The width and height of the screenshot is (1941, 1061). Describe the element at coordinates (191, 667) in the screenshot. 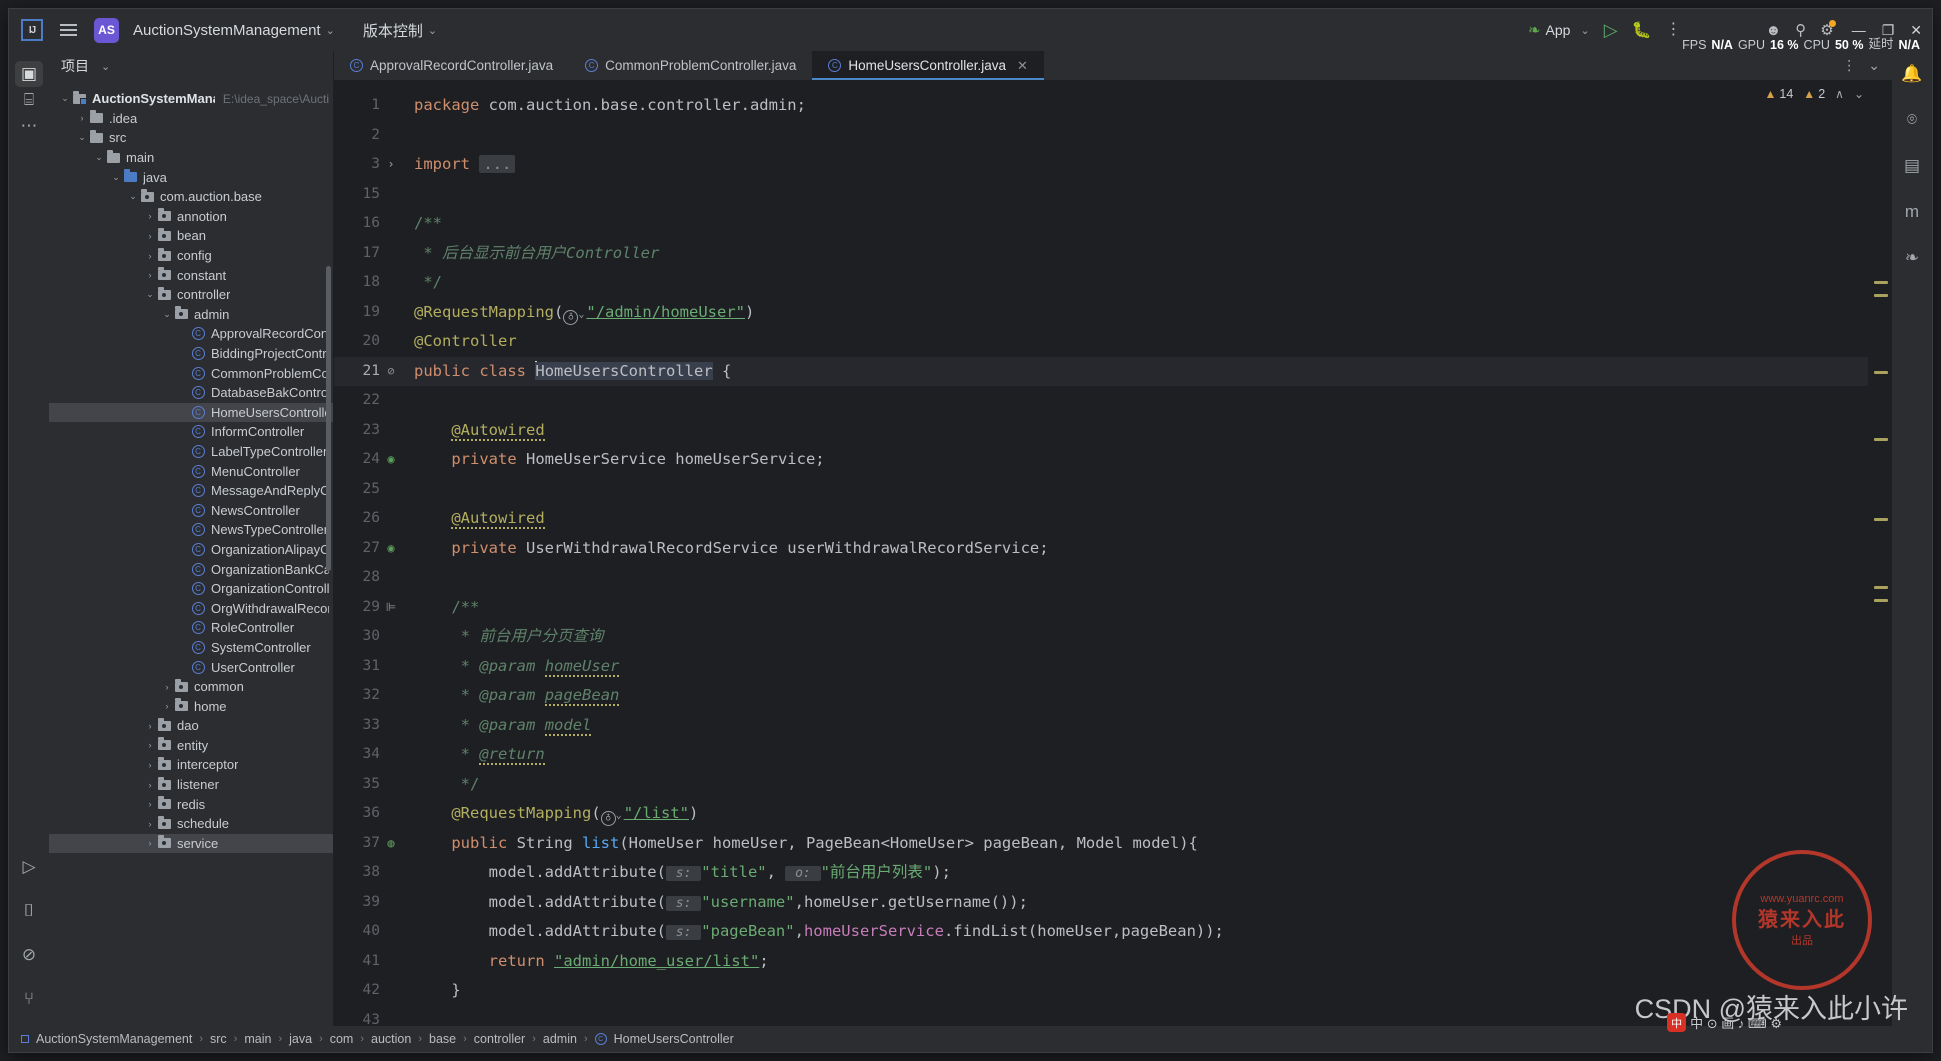

I see `tree-file-item: ·C UserController` at that location.